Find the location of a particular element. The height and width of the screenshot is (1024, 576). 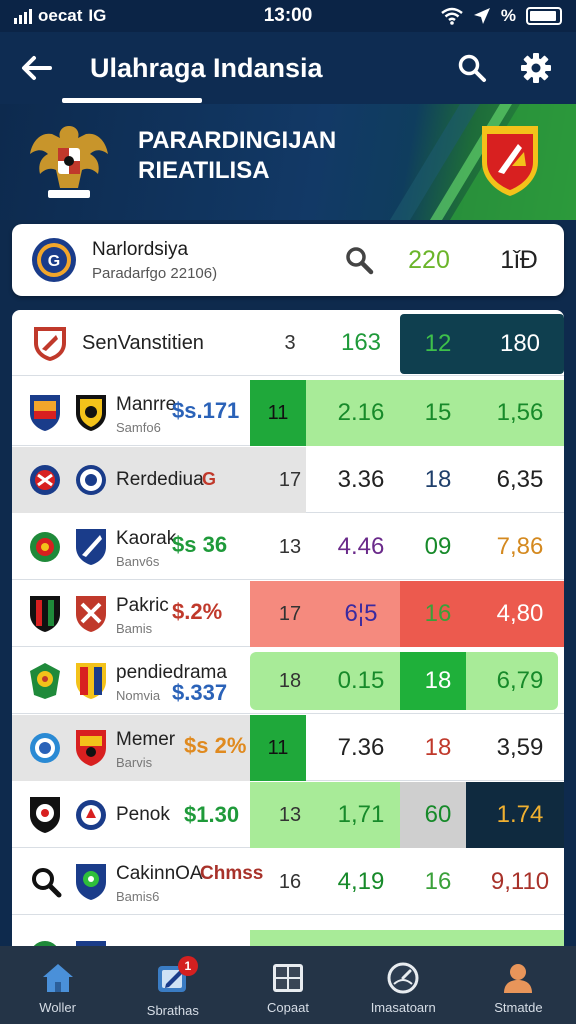

gauge-icon is located at coordinates (403, 978).